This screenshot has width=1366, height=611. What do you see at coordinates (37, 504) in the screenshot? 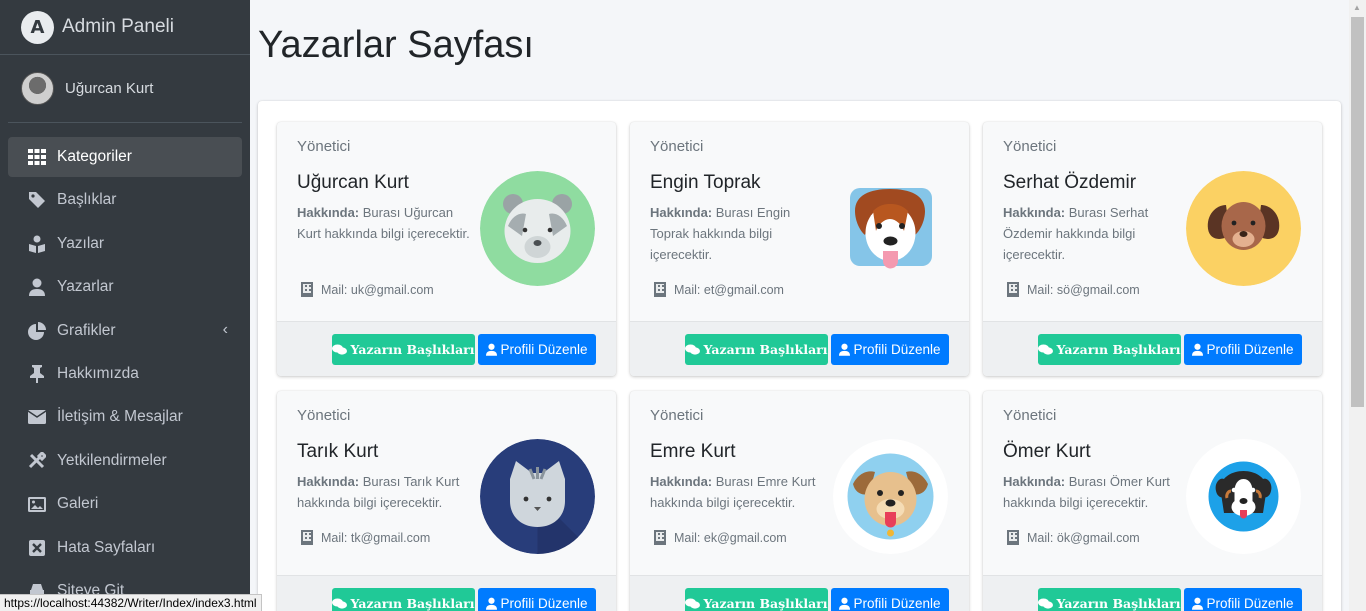
I see `image-icon` at bounding box center [37, 504].